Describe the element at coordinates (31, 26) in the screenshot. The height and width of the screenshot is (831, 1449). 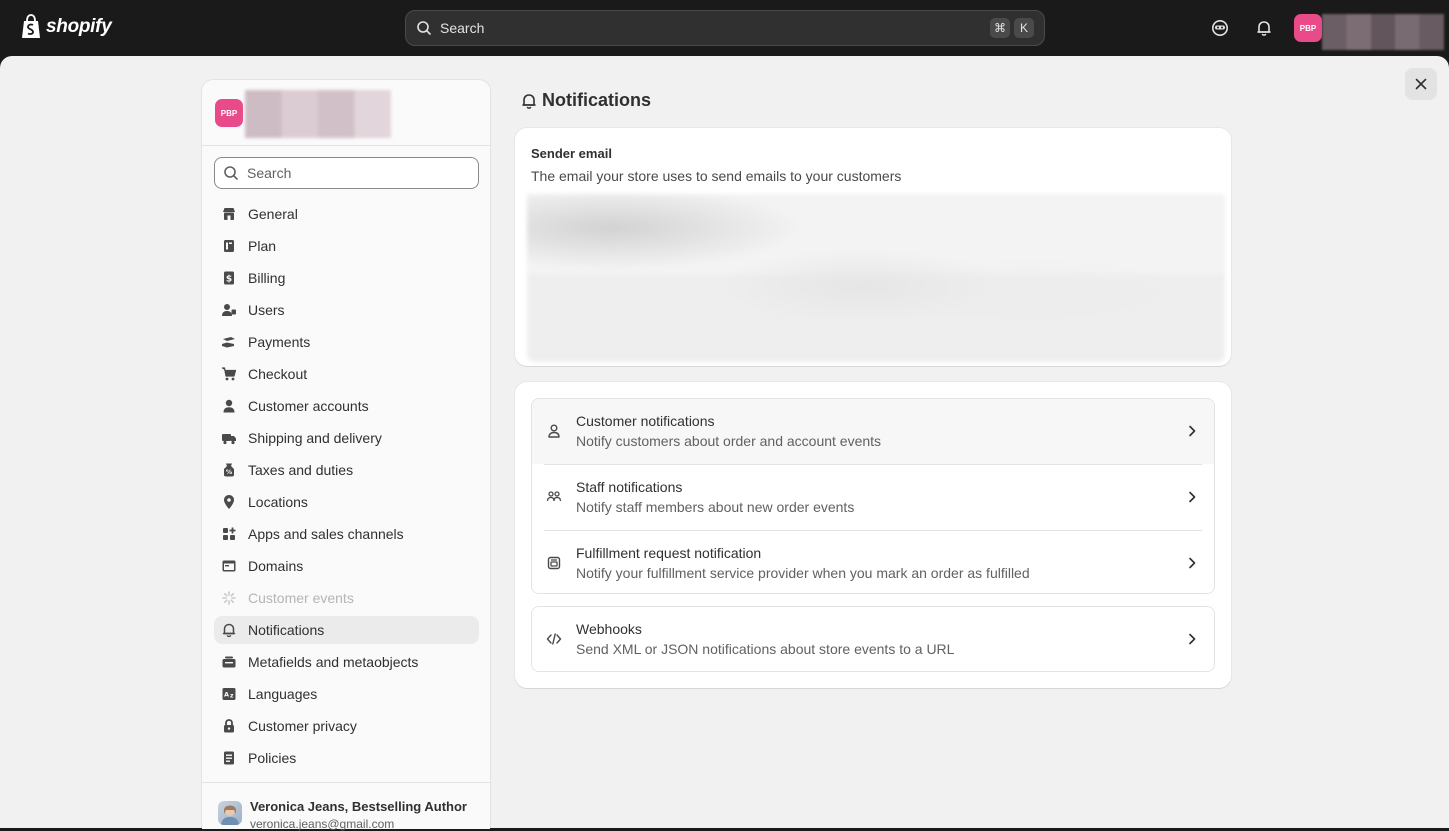
I see `shopify-bag-icon` at that location.